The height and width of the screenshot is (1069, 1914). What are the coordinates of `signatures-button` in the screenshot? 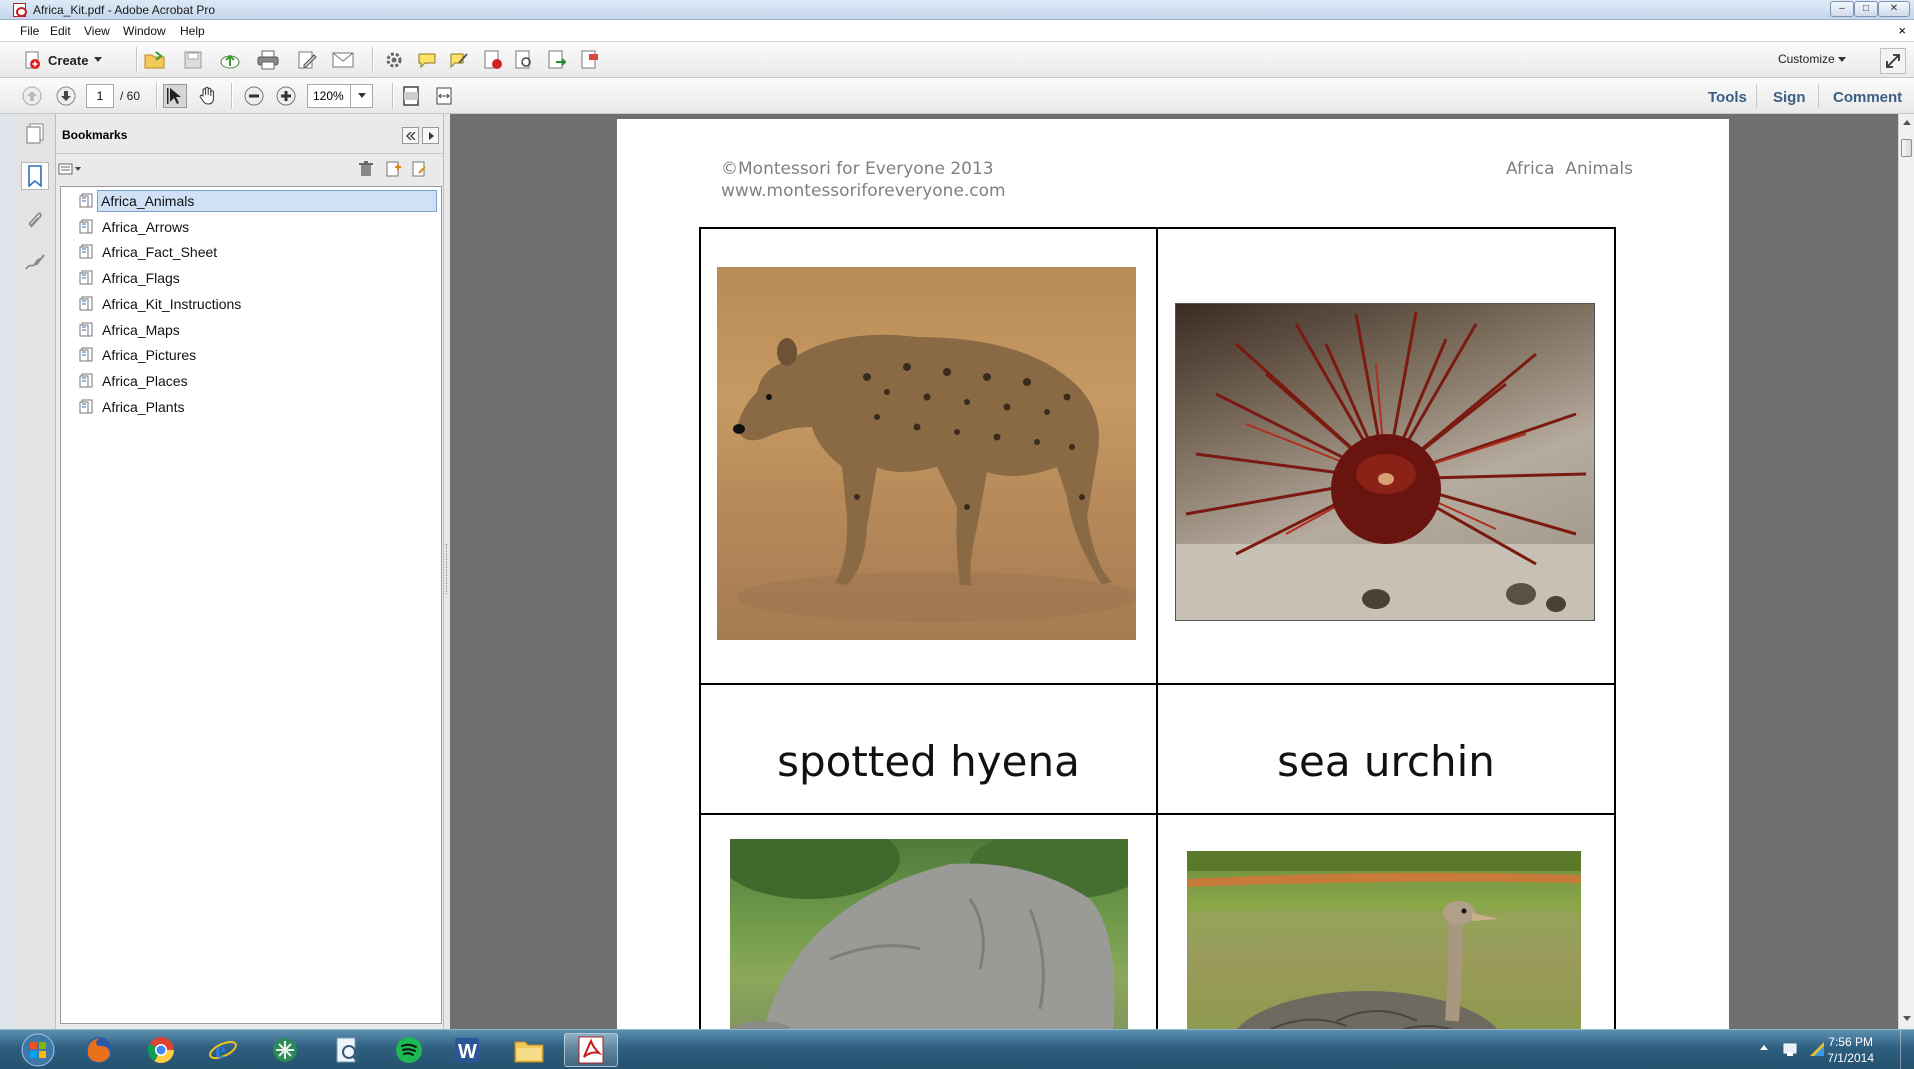 It's located at (35, 262).